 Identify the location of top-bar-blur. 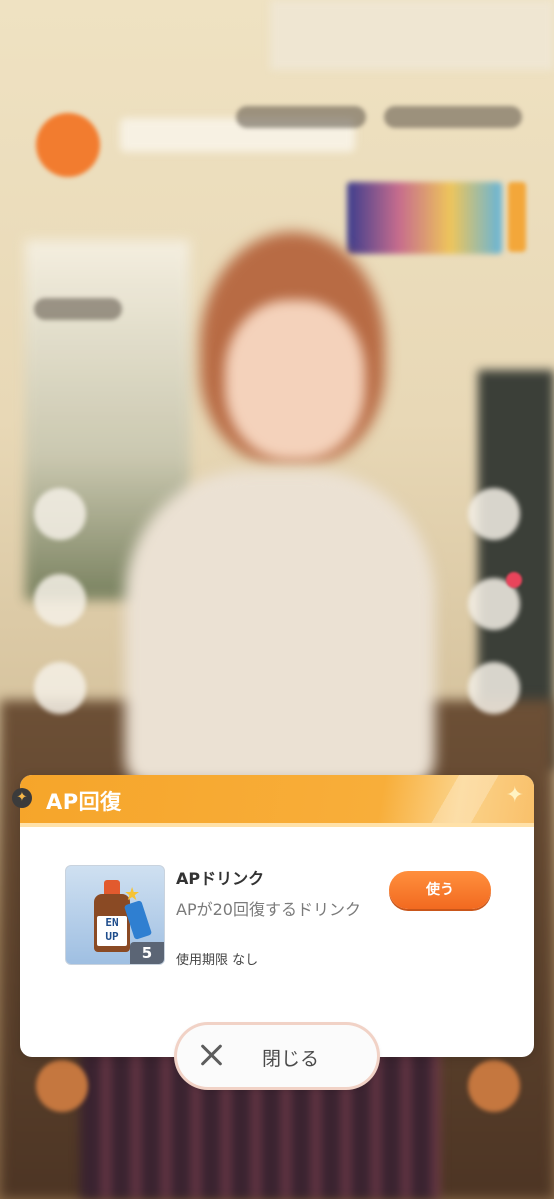
(412, 35).